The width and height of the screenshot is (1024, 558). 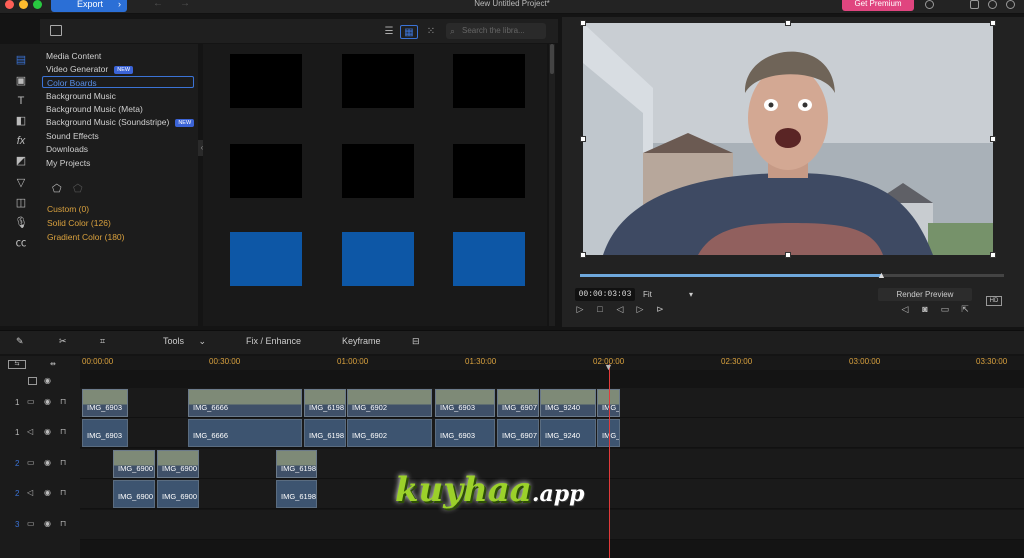 What do you see at coordinates (465, 433) in the screenshot?
I see `audio-clip: IMG_6903` at bounding box center [465, 433].